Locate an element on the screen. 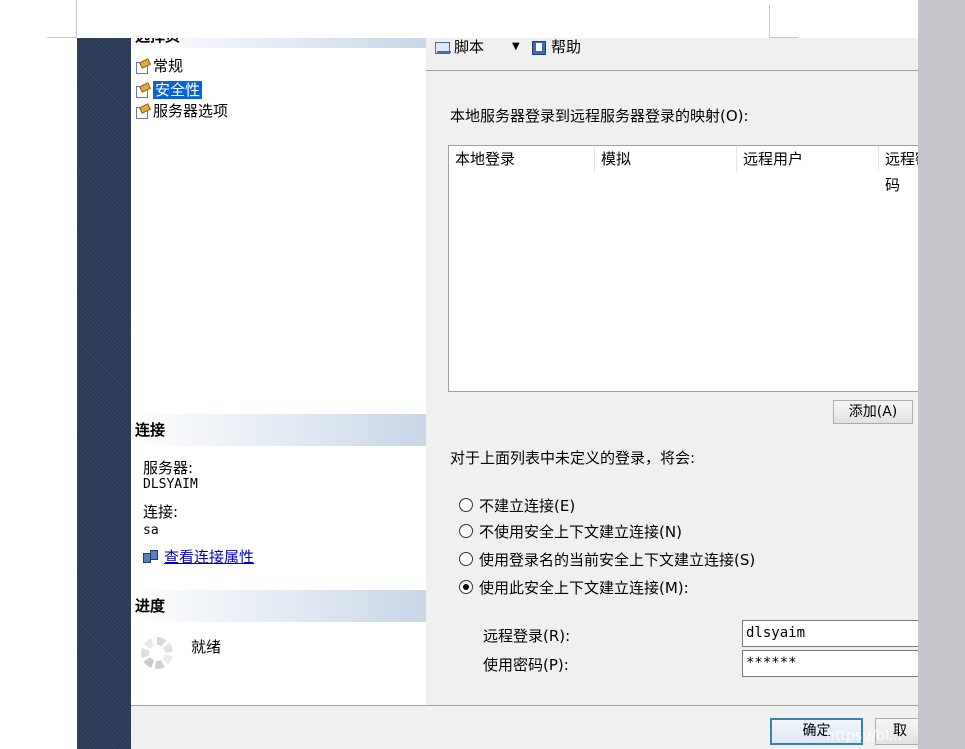 The width and height of the screenshot is (965, 749). script-button: 脚本 is located at coordinates (459, 47).